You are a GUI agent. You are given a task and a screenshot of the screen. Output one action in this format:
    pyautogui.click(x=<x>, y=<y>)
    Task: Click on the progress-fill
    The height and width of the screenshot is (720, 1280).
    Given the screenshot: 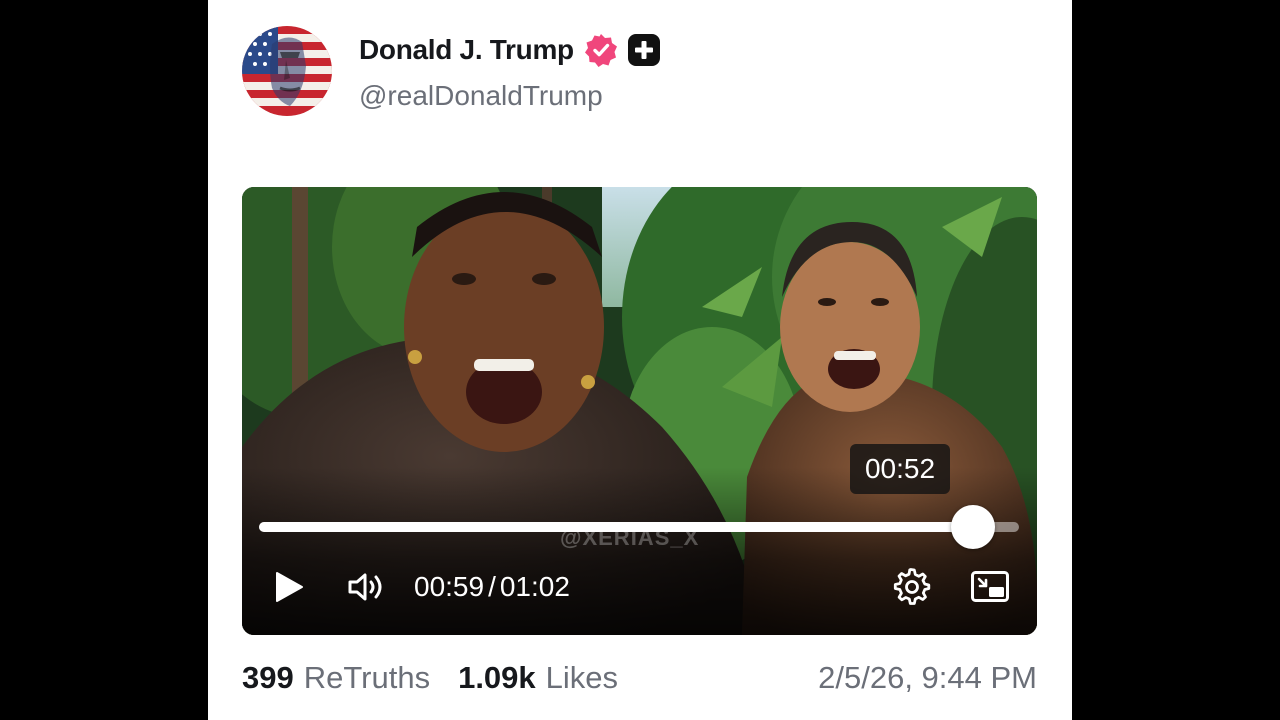 What is the action you would take?
    pyautogui.click(x=616, y=527)
    